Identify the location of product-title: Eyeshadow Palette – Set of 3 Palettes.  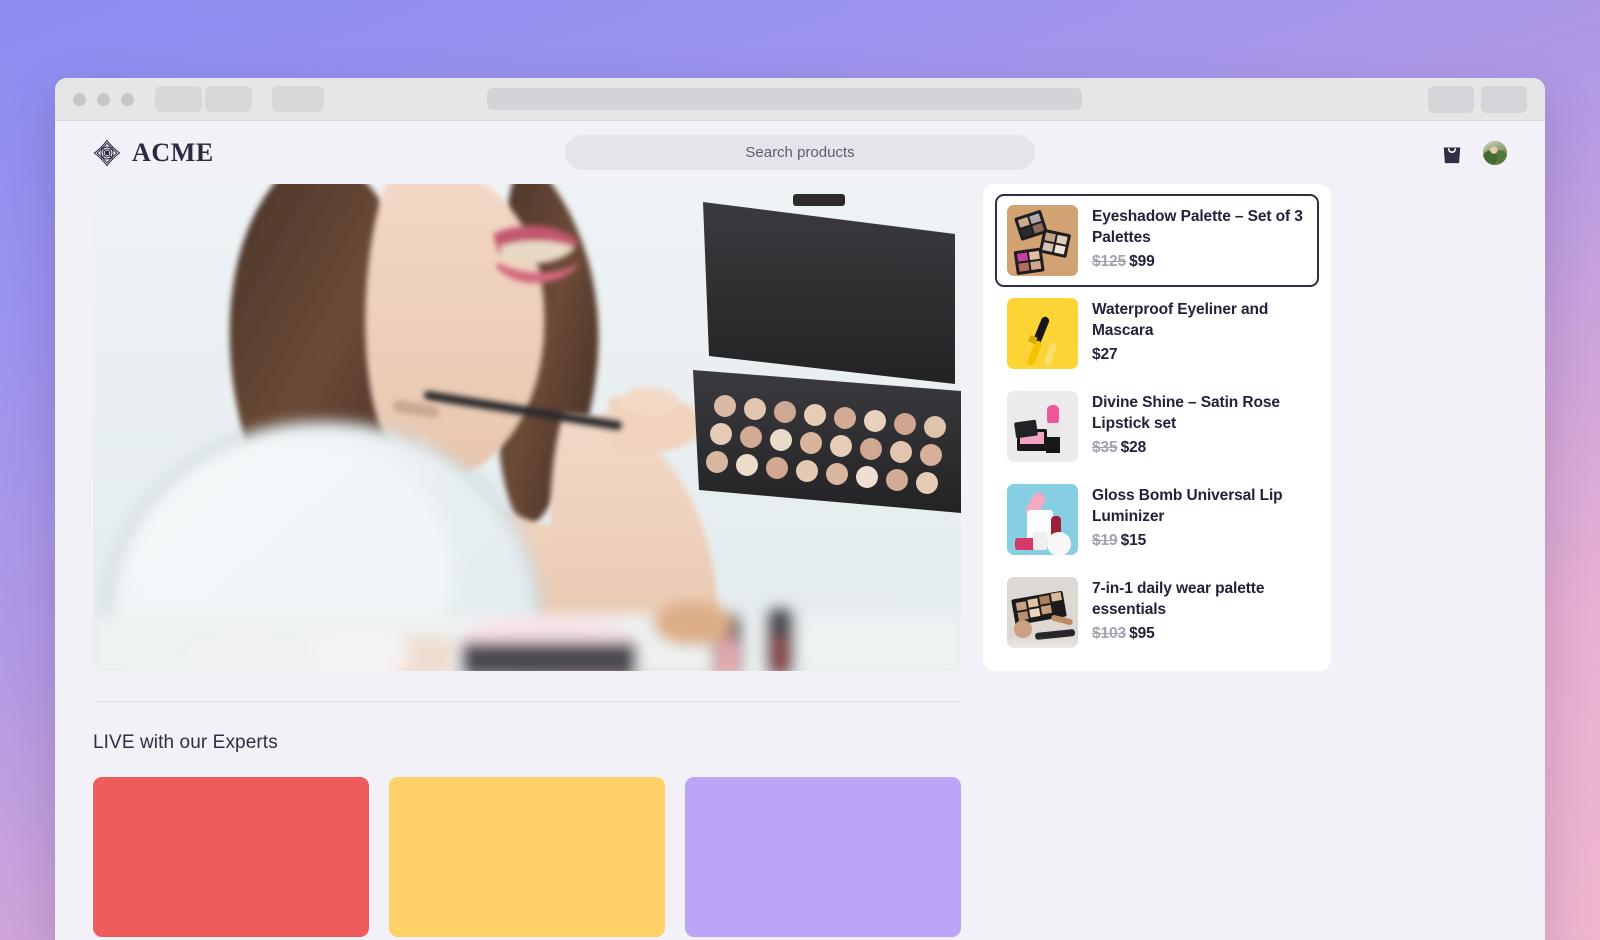
(1197, 227).